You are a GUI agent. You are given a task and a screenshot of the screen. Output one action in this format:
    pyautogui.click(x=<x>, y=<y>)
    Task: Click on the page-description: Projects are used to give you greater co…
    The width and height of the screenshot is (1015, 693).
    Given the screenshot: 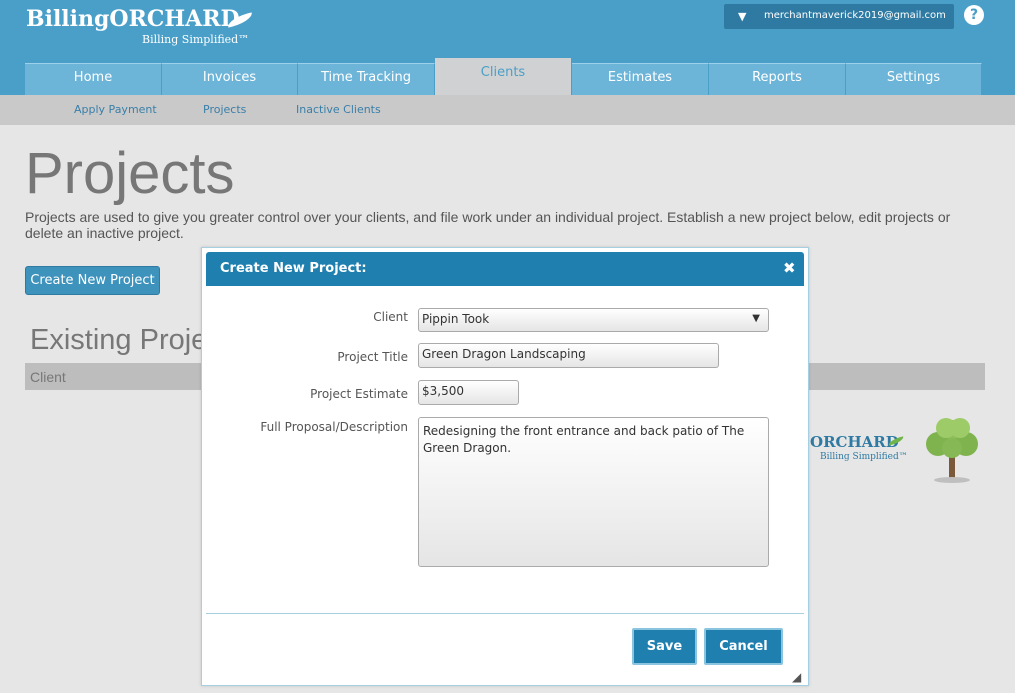 What is the action you would take?
    pyautogui.click(x=488, y=225)
    